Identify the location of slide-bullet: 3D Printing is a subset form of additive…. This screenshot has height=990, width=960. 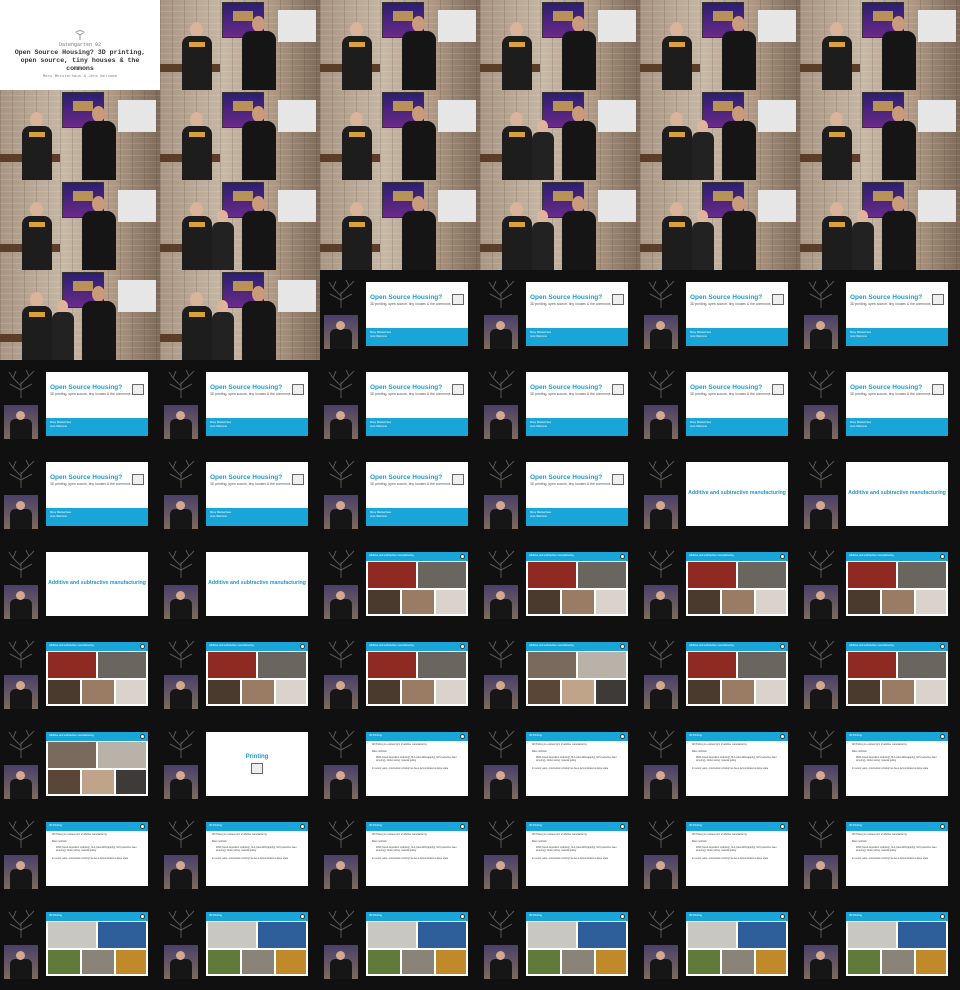
(880, 745).